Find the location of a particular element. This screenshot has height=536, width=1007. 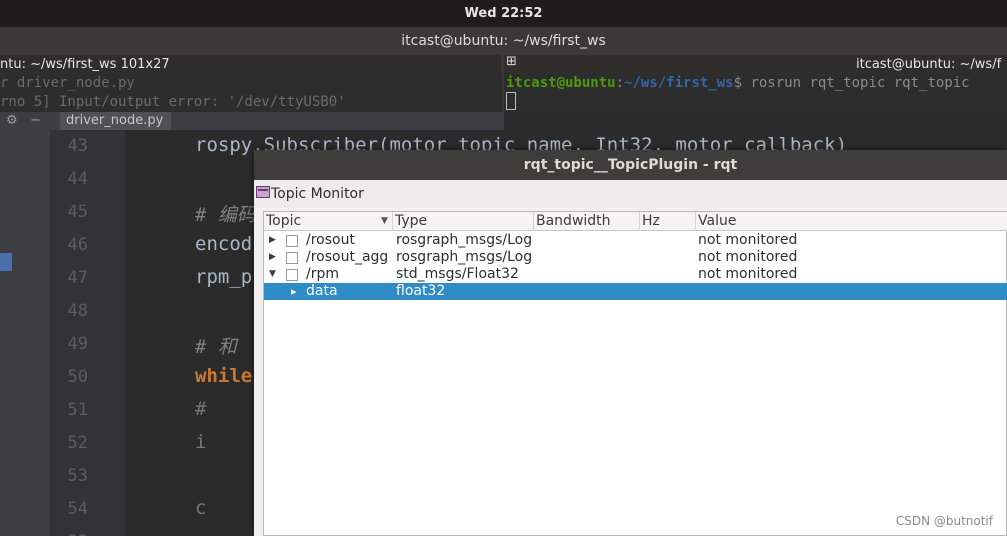

plugin-title: Topic Monitor is located at coordinates (317, 194).